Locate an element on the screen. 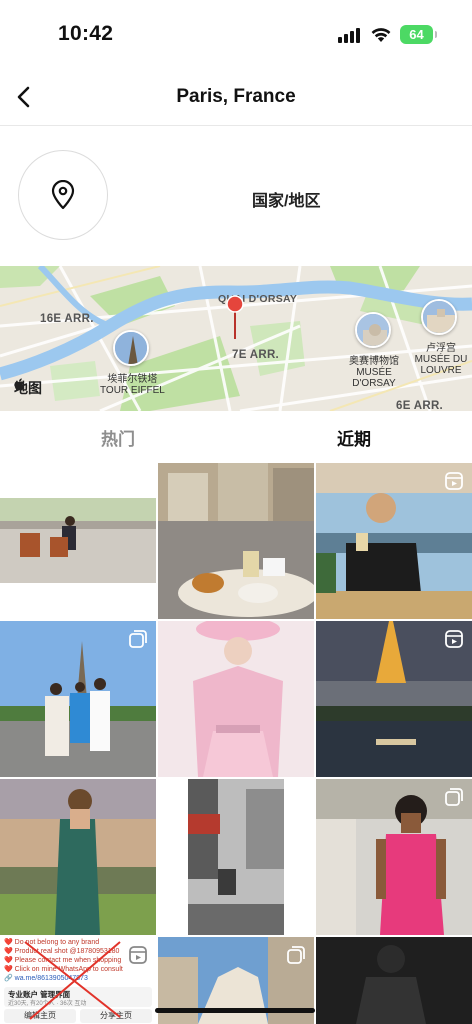 This screenshot has height=1024, width=472. location-pin-icon is located at coordinates (63, 195).